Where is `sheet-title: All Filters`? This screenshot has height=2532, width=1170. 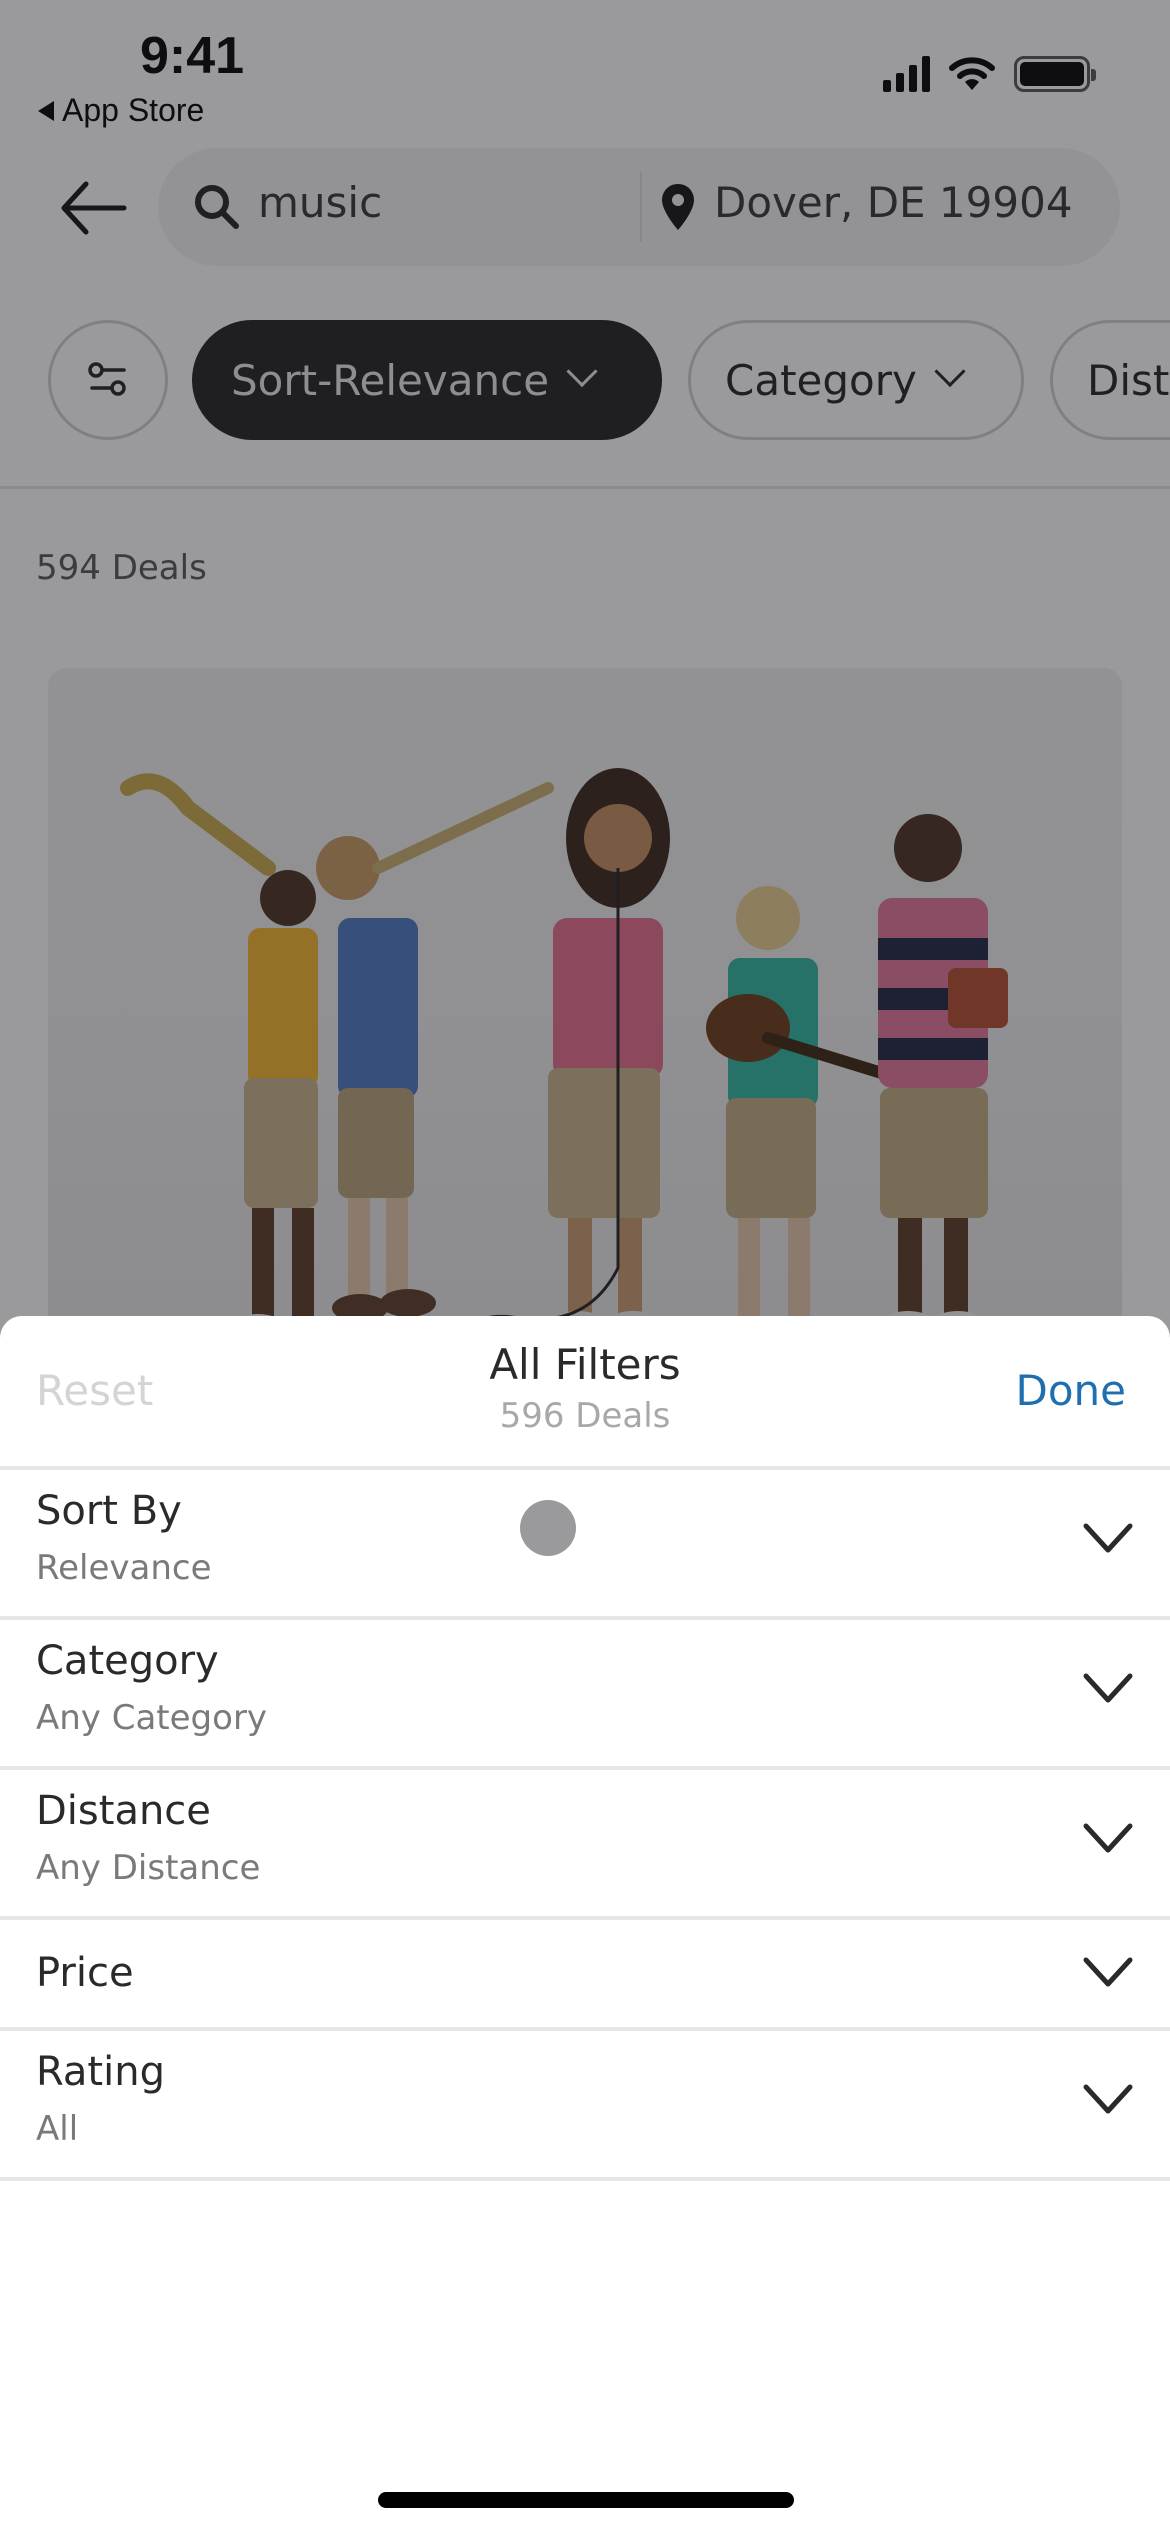
sheet-title: All Filters is located at coordinates (585, 1364).